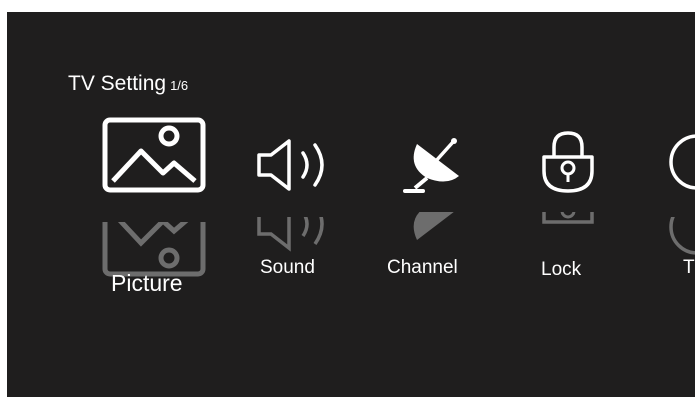  I want to click on satellite-dish-icon, so click(431, 168).